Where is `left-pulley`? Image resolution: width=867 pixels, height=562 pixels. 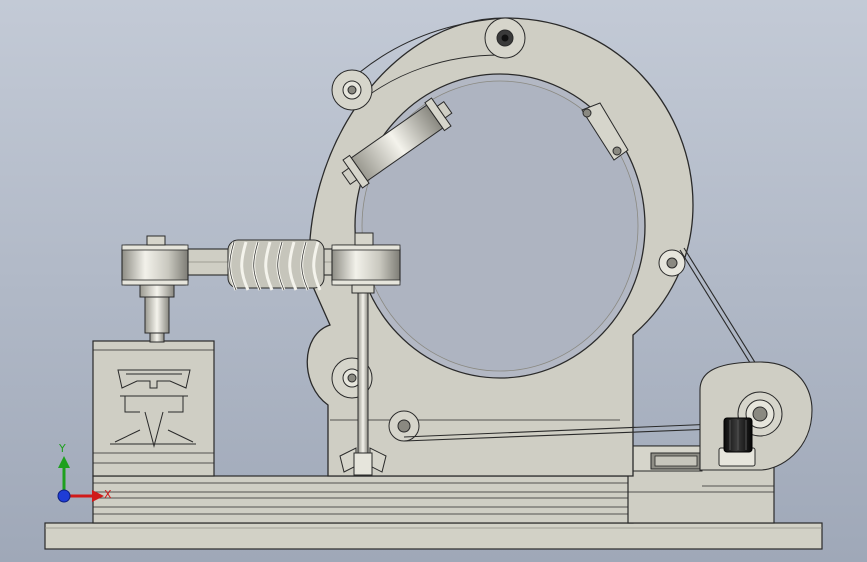
left-pulley is located at coordinates (155, 260).